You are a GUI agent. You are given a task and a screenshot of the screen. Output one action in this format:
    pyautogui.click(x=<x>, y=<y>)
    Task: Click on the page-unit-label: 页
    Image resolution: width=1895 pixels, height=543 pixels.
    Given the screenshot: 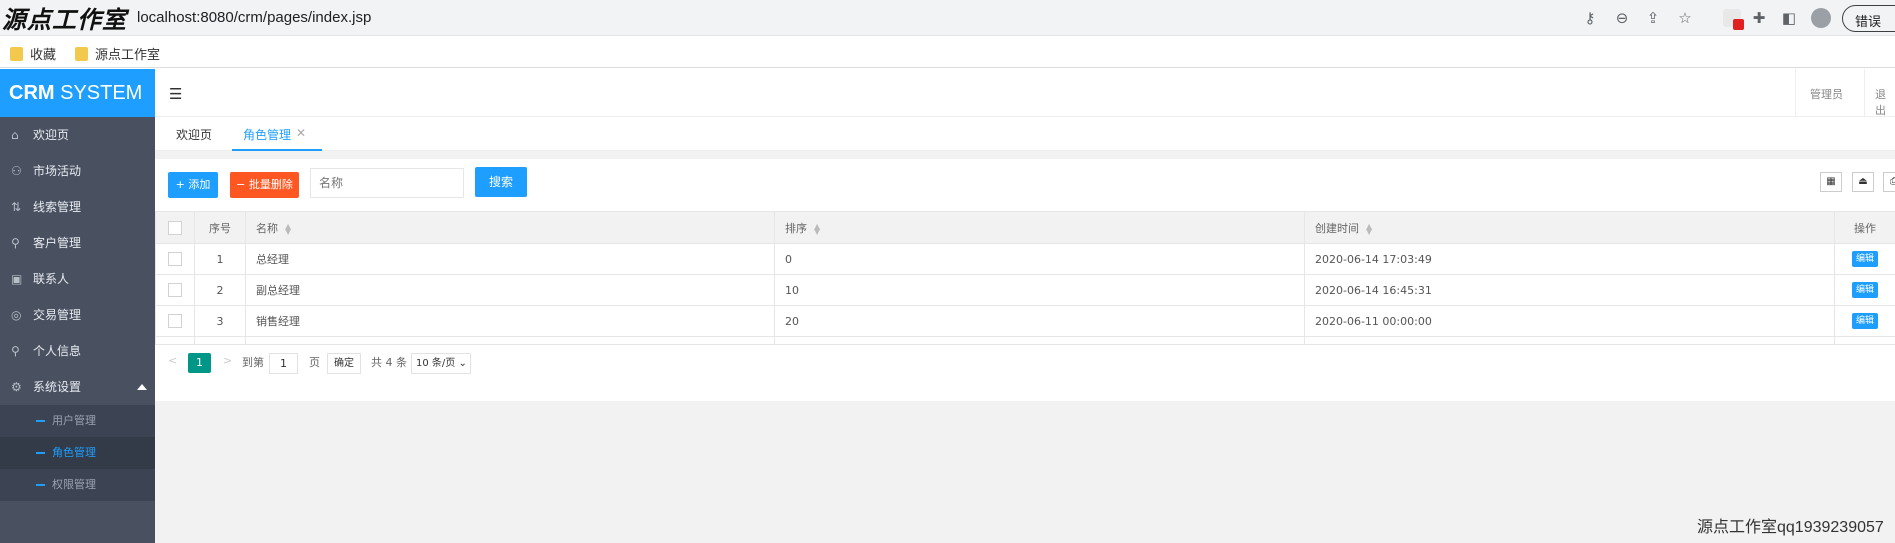 What is the action you would take?
    pyautogui.click(x=314, y=362)
    